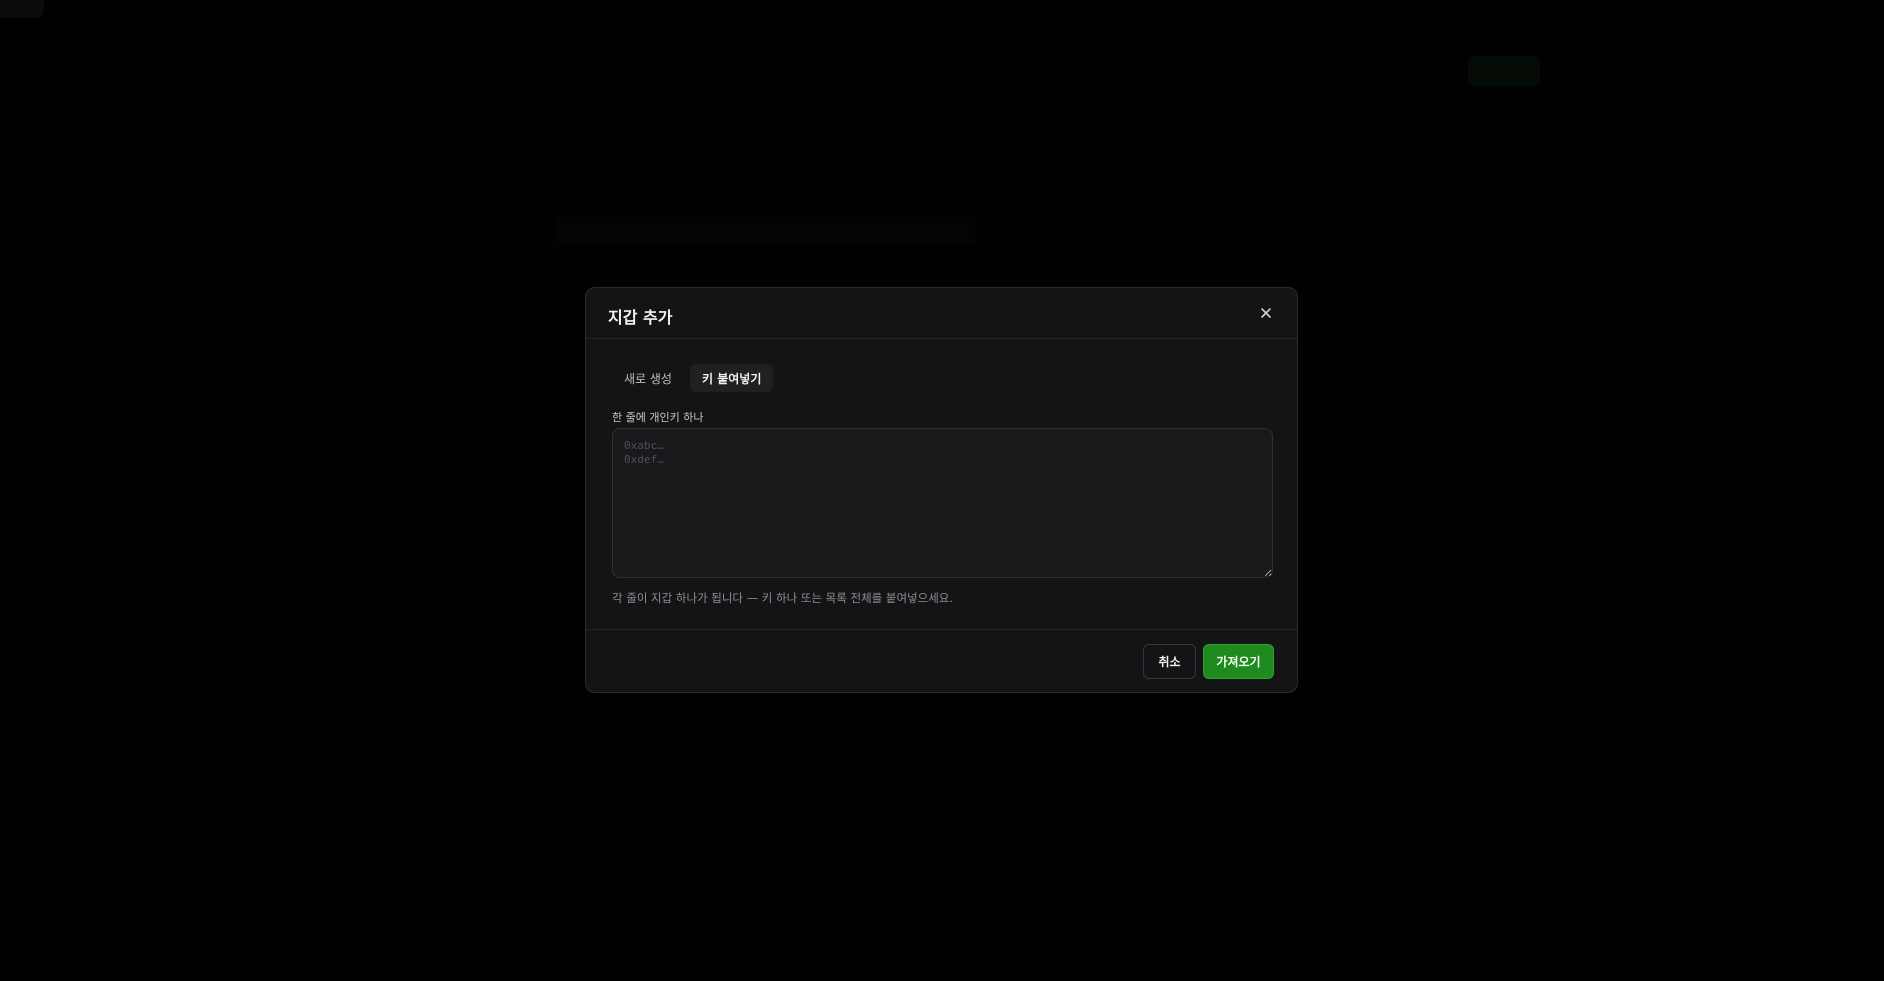 The width and height of the screenshot is (1884, 981). What do you see at coordinates (1169, 661) in the screenshot?
I see `cancel-button: 취소` at bounding box center [1169, 661].